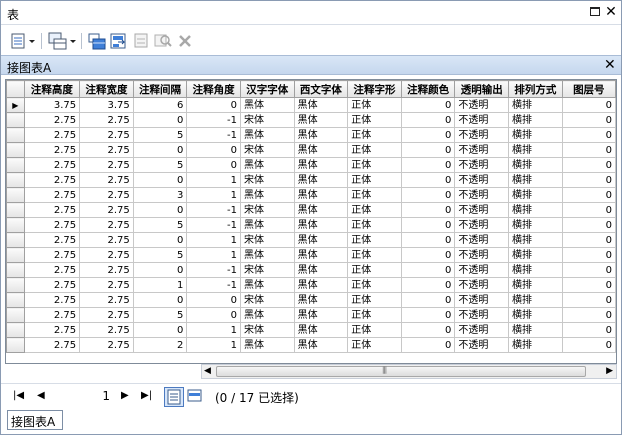 The width and height of the screenshot is (622, 435). I want to click on row-selector: ▶, so click(15, 105).